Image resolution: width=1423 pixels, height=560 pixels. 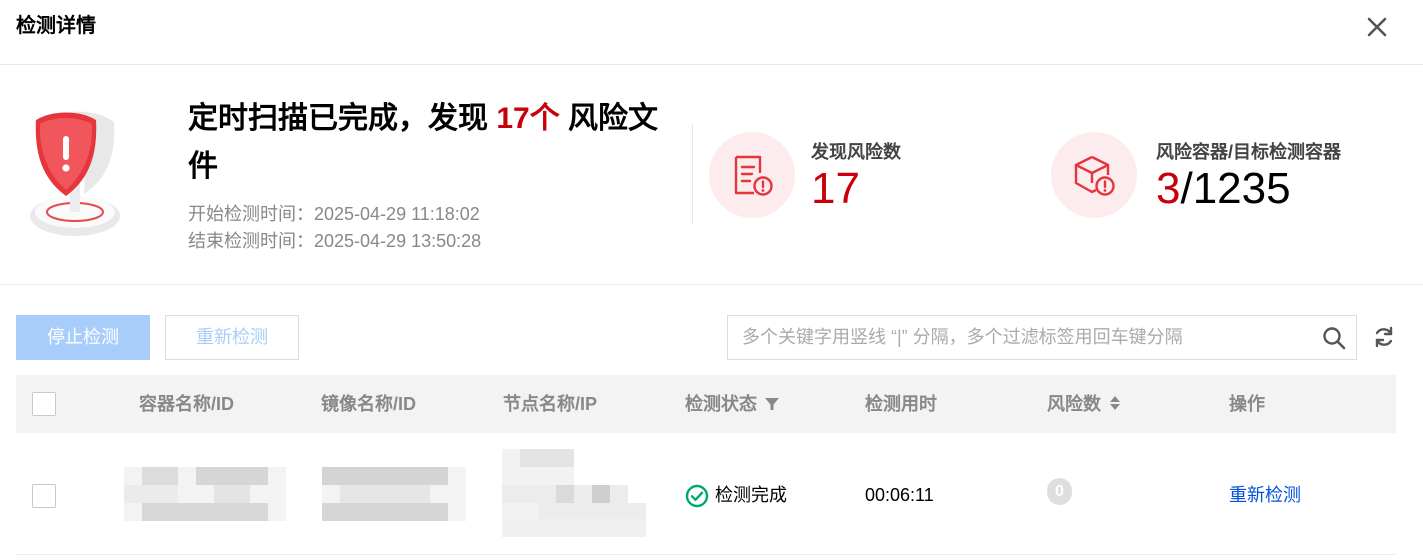 What do you see at coordinates (751, 495) in the screenshot?
I see `status-text: 检测完成` at bounding box center [751, 495].